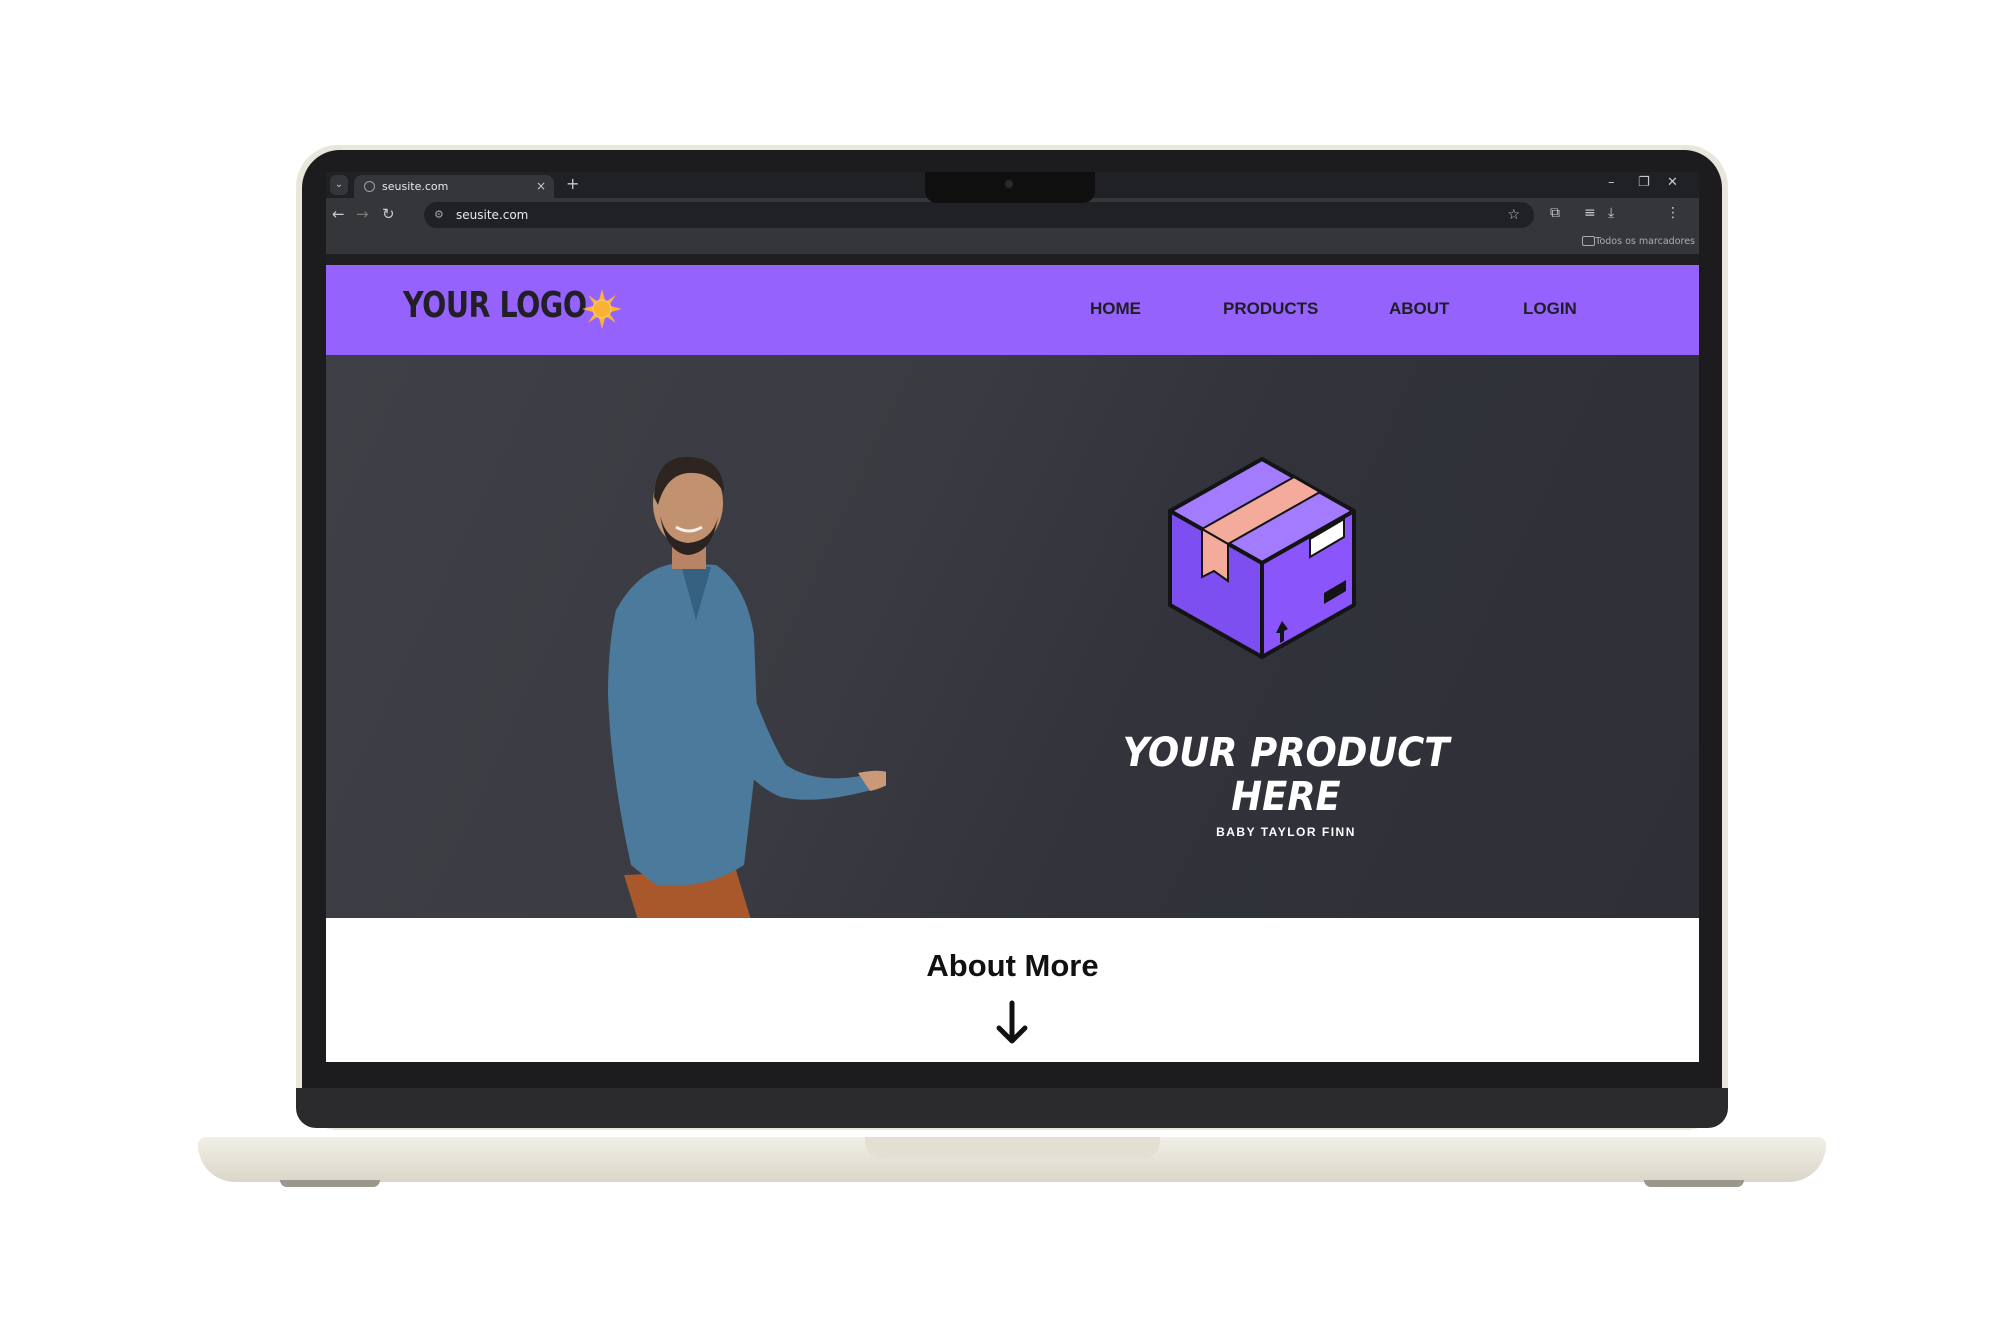  I want to click on presenter-photo, so click(747, 687).